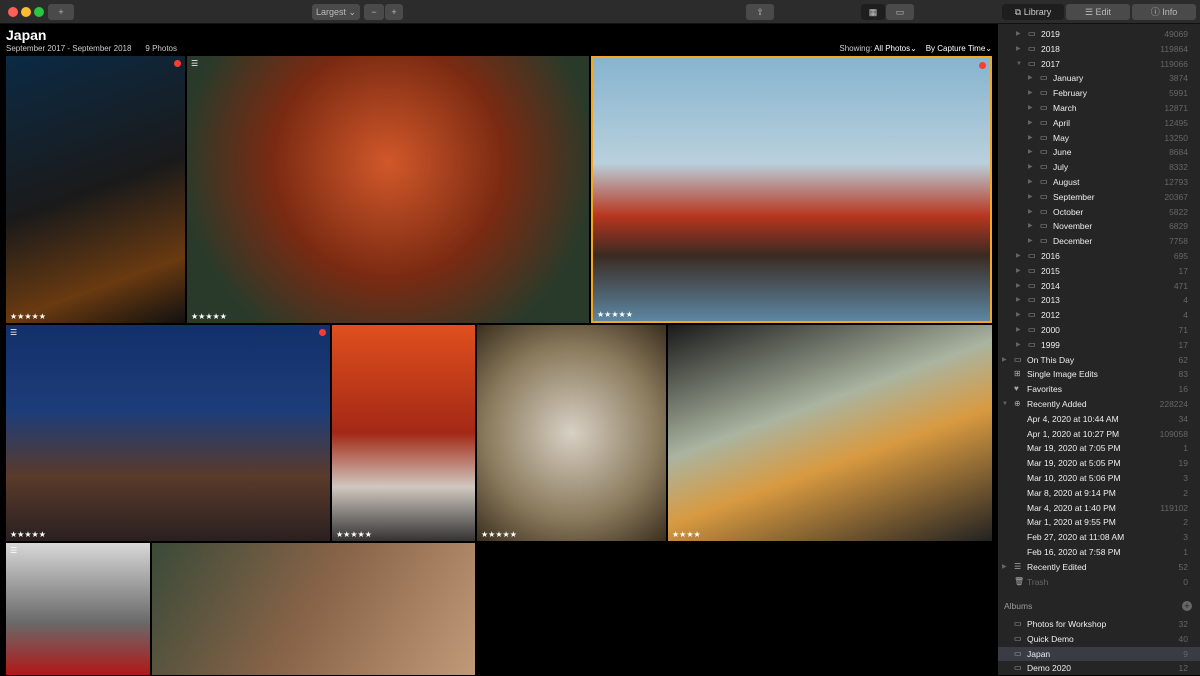 This screenshot has height=676, width=1200. Describe the element at coordinates (1099, 330) in the screenshot. I see `sidebar-item-year: ▶ ▭ 2000 71` at that location.